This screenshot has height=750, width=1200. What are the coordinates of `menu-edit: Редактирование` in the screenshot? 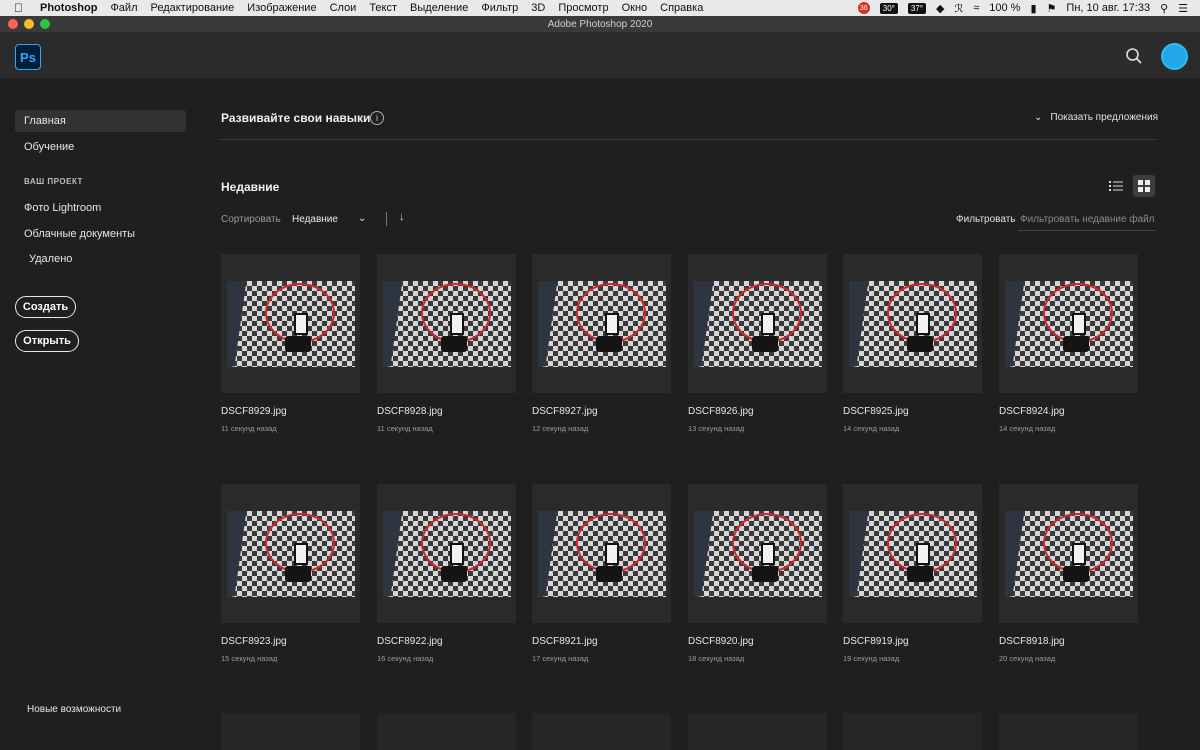 It's located at (192, 8).